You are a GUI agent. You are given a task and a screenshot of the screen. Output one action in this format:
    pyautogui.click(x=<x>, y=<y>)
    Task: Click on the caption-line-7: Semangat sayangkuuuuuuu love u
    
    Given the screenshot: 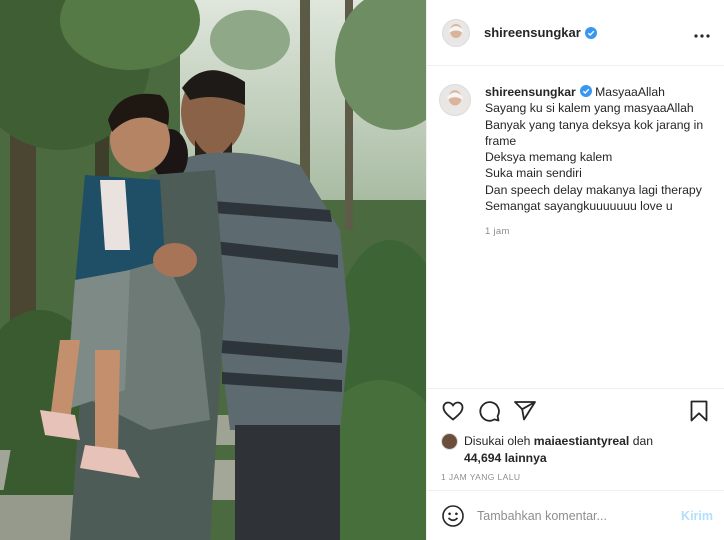 What is the action you would take?
    pyautogui.click(x=579, y=206)
    